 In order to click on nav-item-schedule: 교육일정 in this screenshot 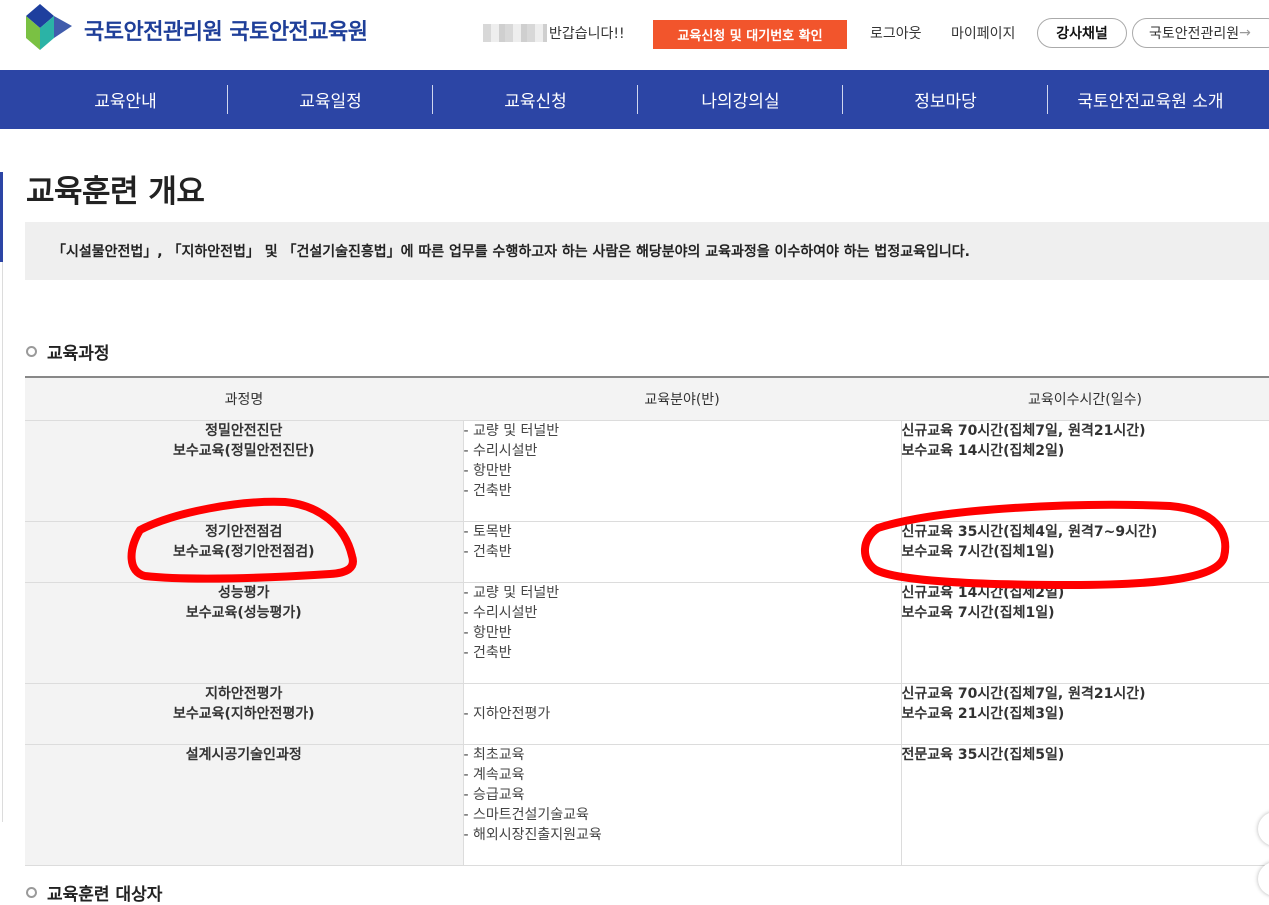, I will do `click(330, 99)`.